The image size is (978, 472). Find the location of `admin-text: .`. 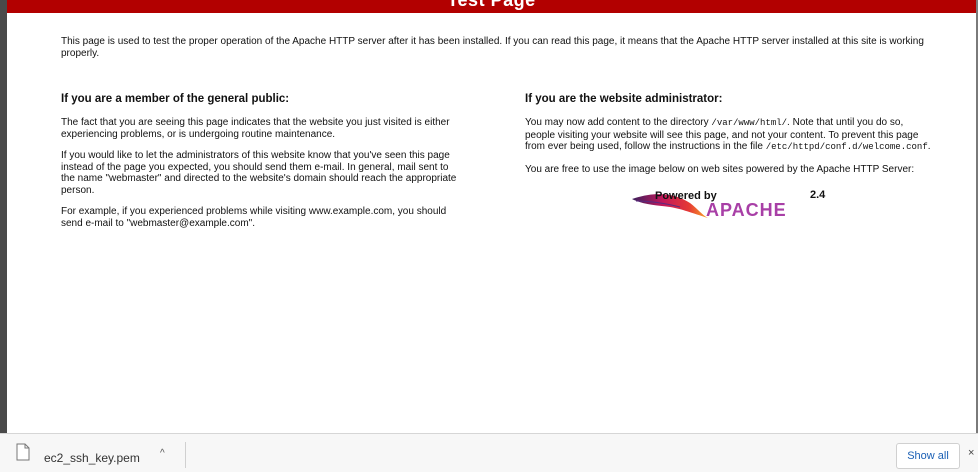

admin-text: . is located at coordinates (929, 146).